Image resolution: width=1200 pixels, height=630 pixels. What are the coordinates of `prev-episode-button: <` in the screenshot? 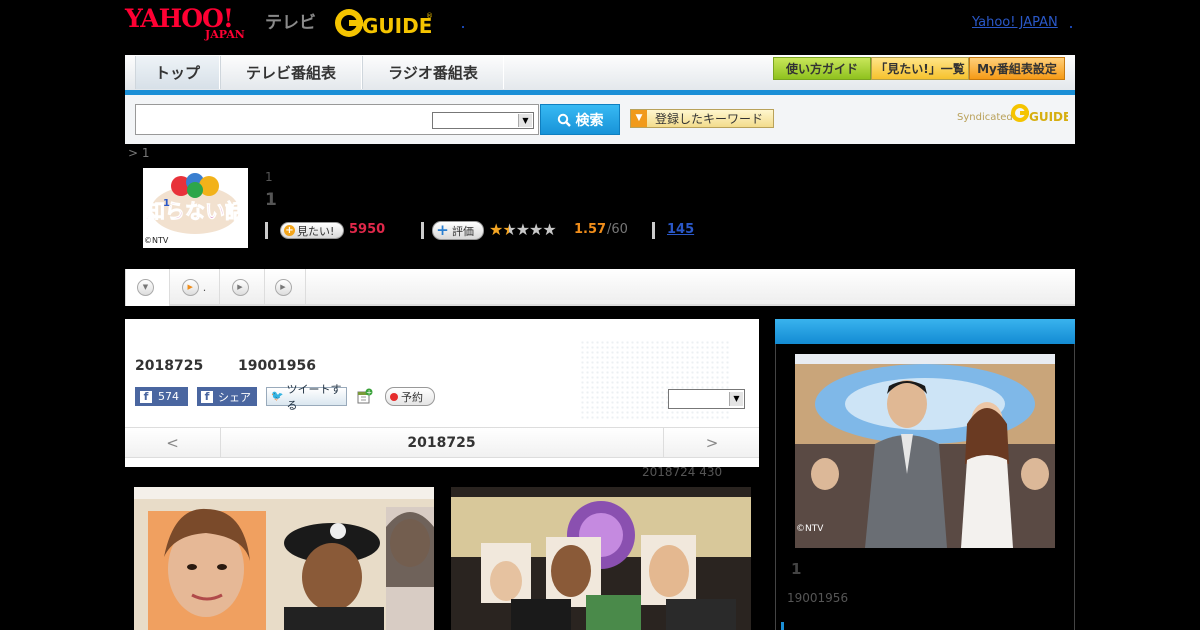 It's located at (173, 442).